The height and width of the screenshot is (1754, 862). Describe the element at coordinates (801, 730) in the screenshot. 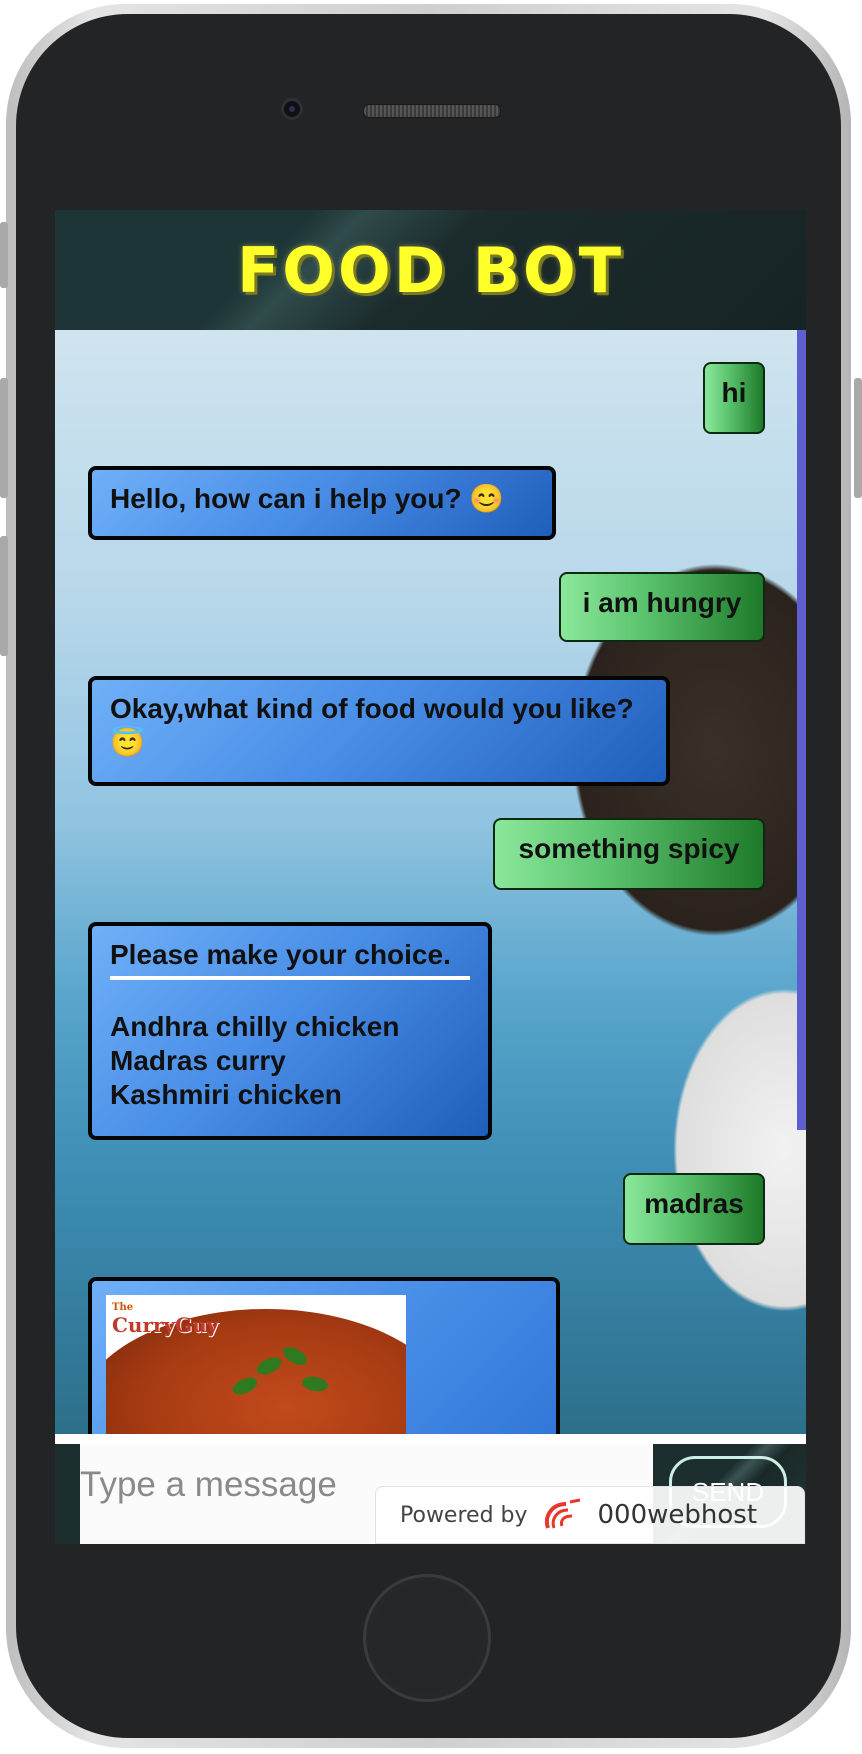

I see `chat-scrollbar` at that location.